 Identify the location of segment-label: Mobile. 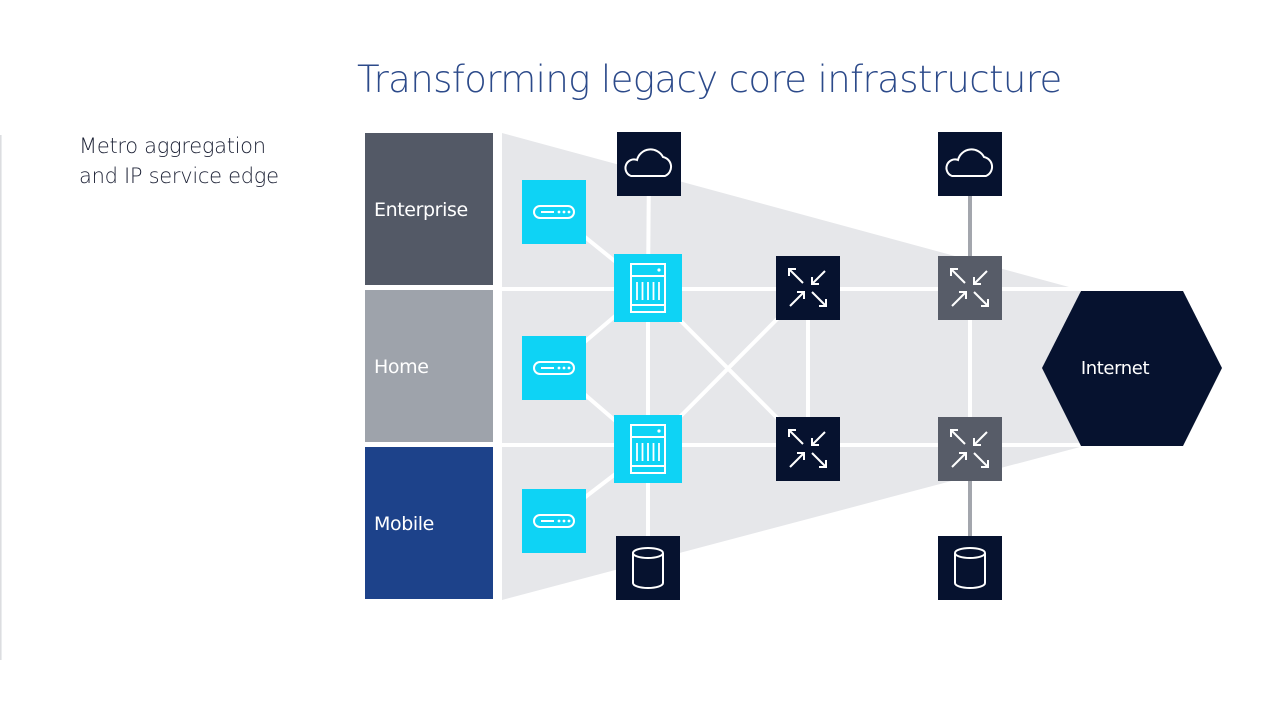
(404, 524).